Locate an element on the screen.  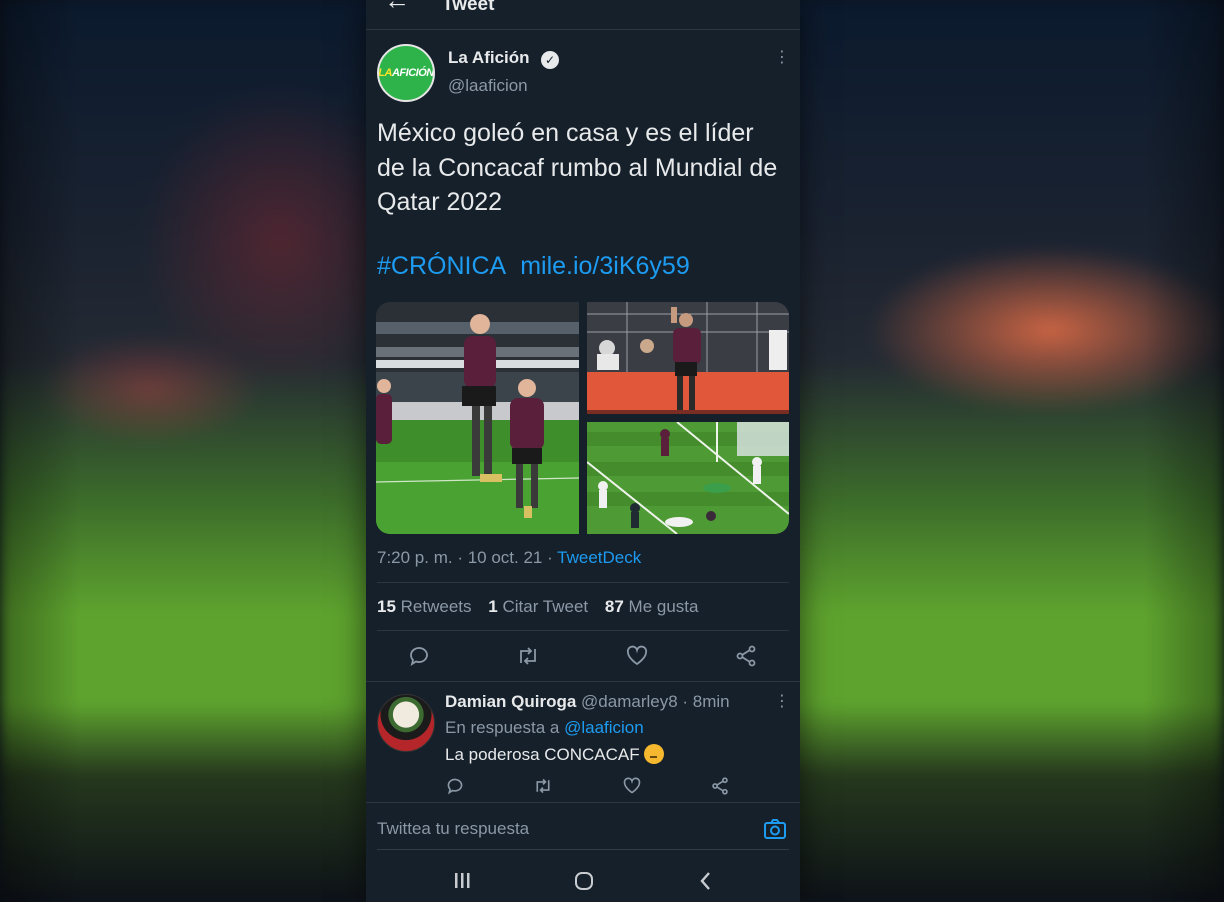
likes-stat: 87 Me gusta is located at coordinates (652, 606).